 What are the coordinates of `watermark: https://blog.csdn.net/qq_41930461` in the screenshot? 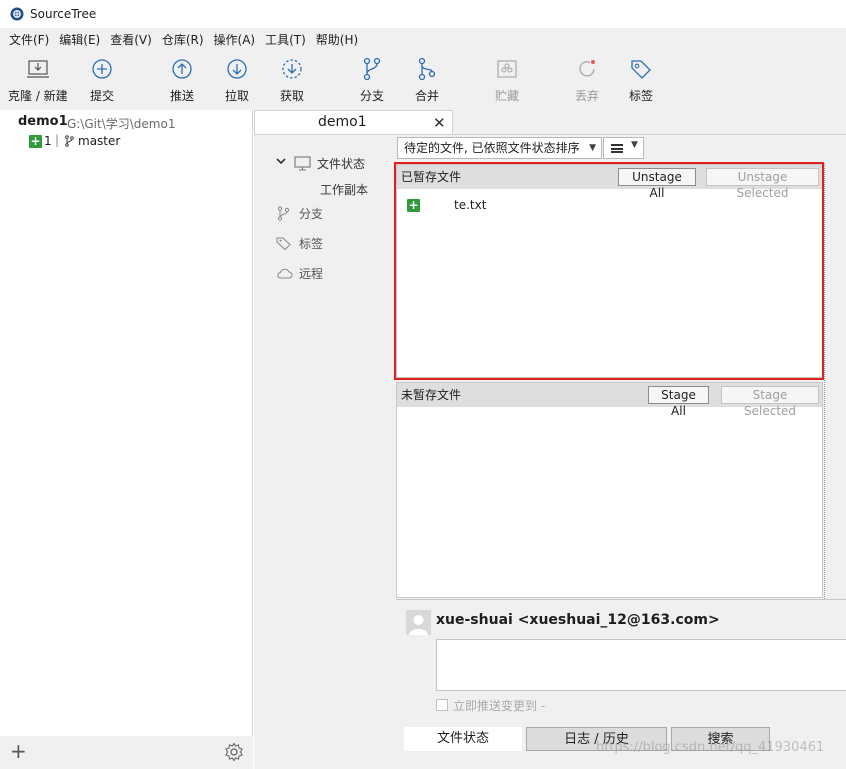 It's located at (710, 747).